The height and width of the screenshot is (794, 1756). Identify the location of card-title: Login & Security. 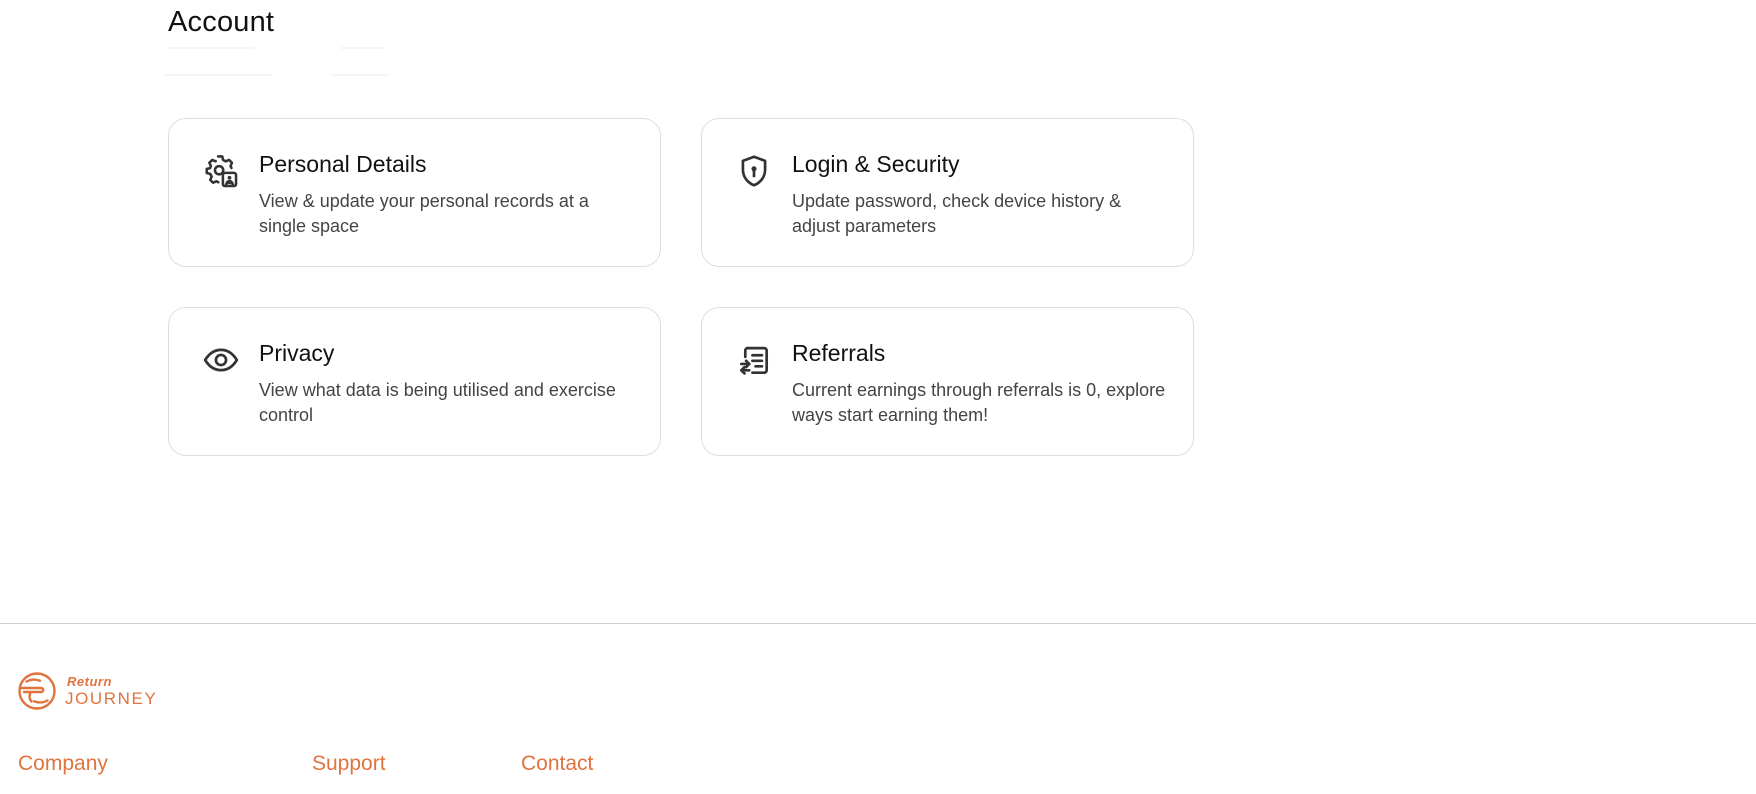
(876, 164).